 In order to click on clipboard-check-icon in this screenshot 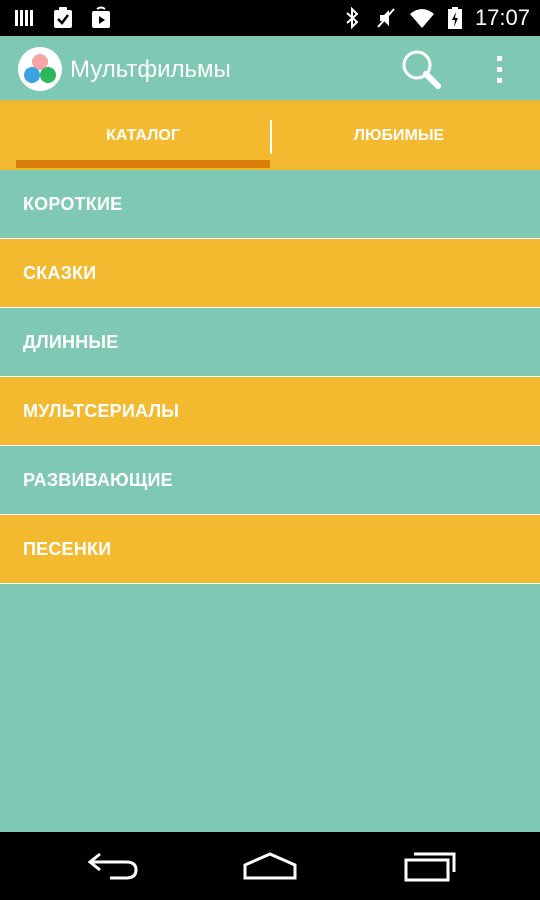, I will do `click(63, 17)`.